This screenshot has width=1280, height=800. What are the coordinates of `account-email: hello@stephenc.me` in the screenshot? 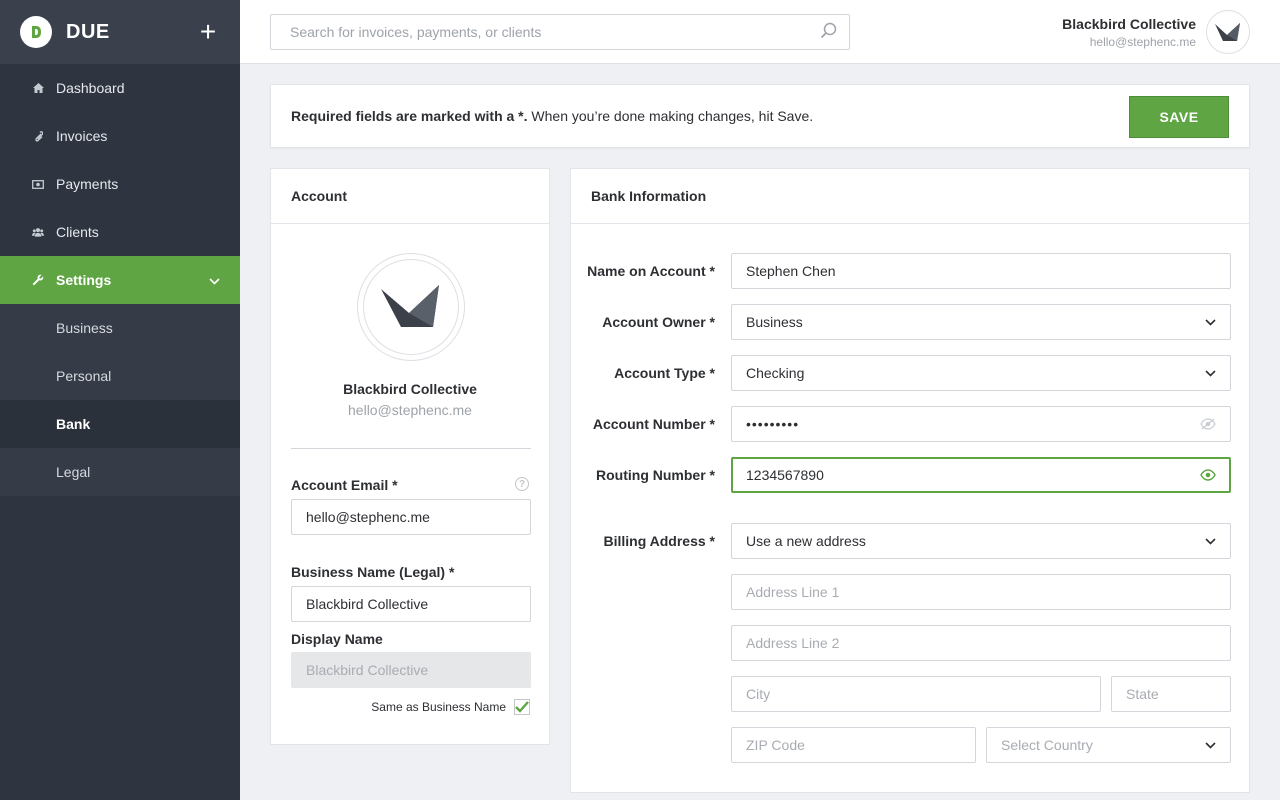 It's located at (410, 410).